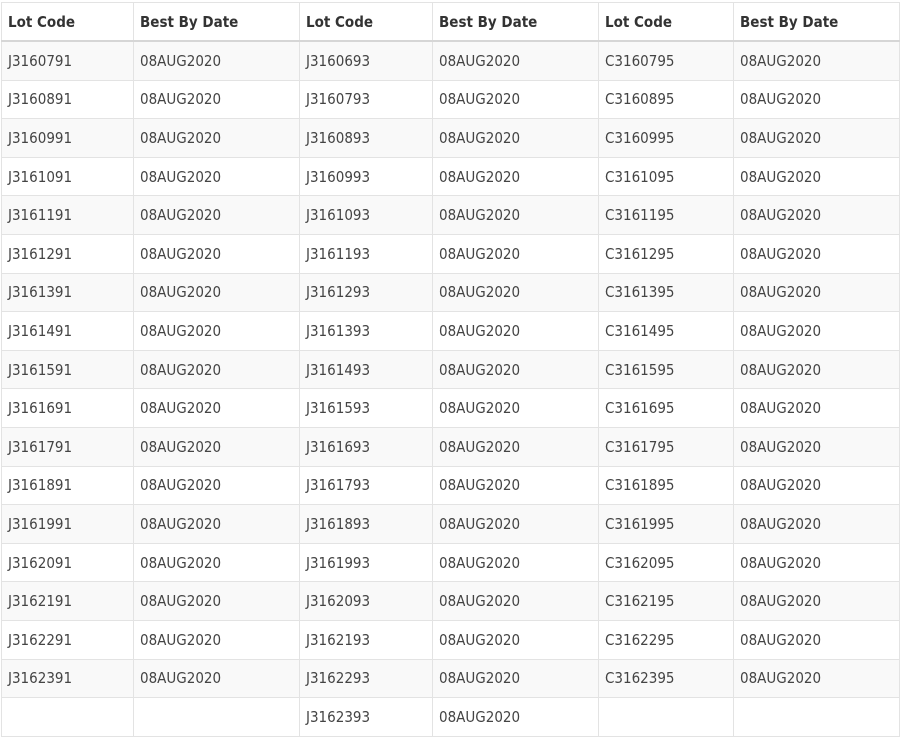 This screenshot has height=746, width=904. I want to click on lot-code-cell: C3160795, so click(666, 60).